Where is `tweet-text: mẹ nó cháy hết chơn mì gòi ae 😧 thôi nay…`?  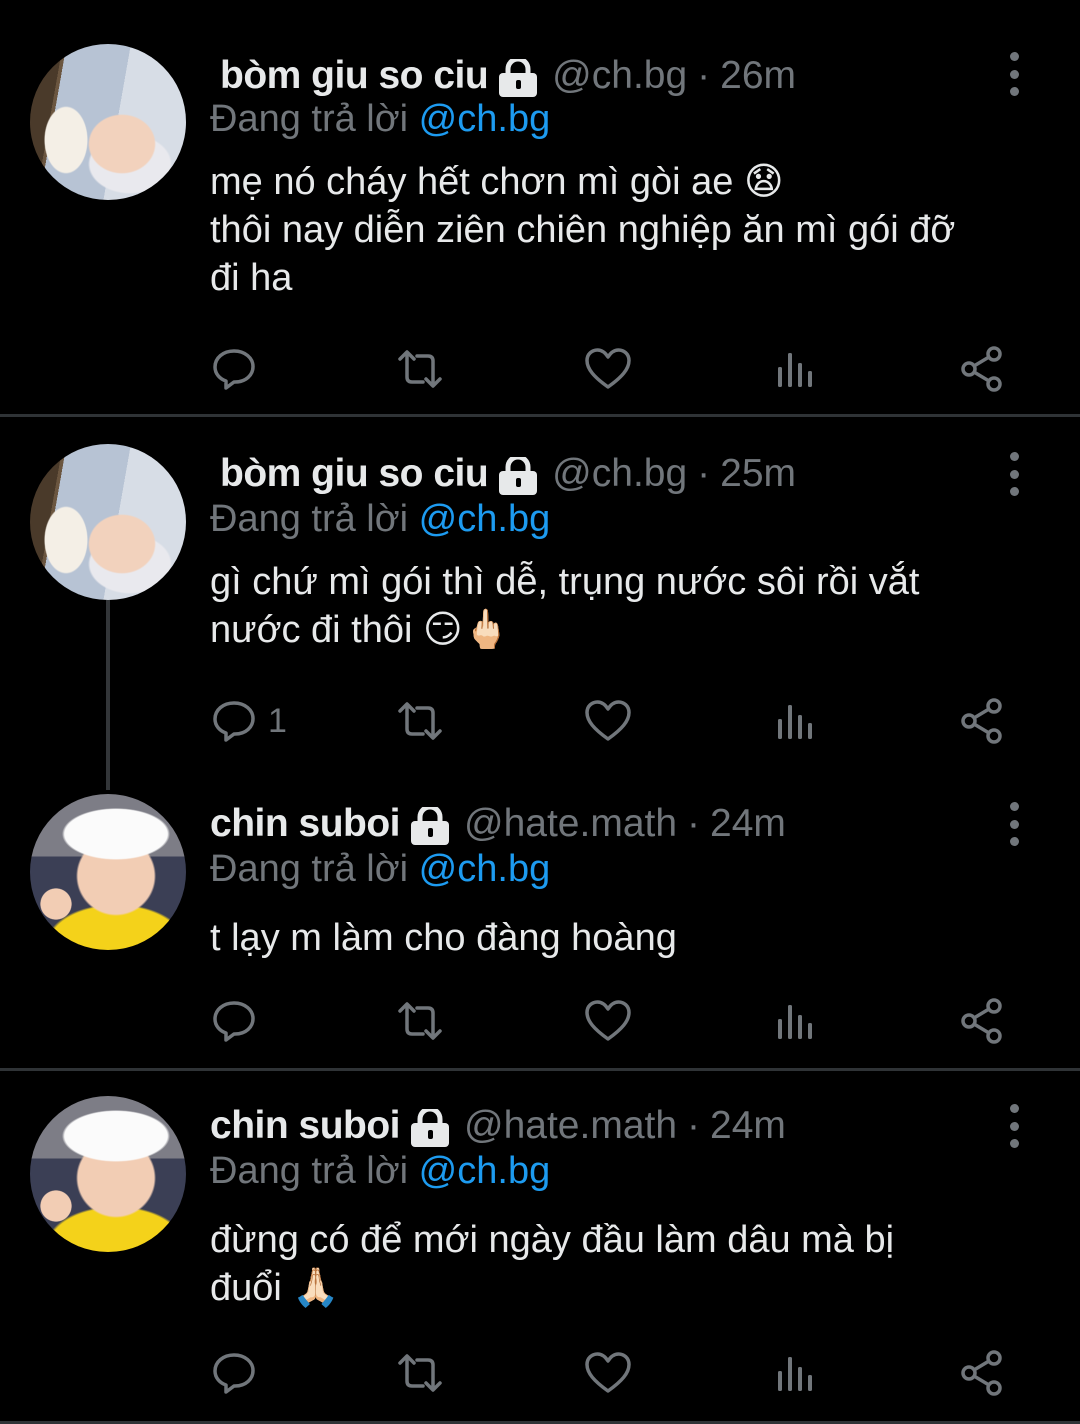 tweet-text: mẹ nó cháy hết chơn mì gòi ae 😧 thôi nay… is located at coordinates (625, 230).